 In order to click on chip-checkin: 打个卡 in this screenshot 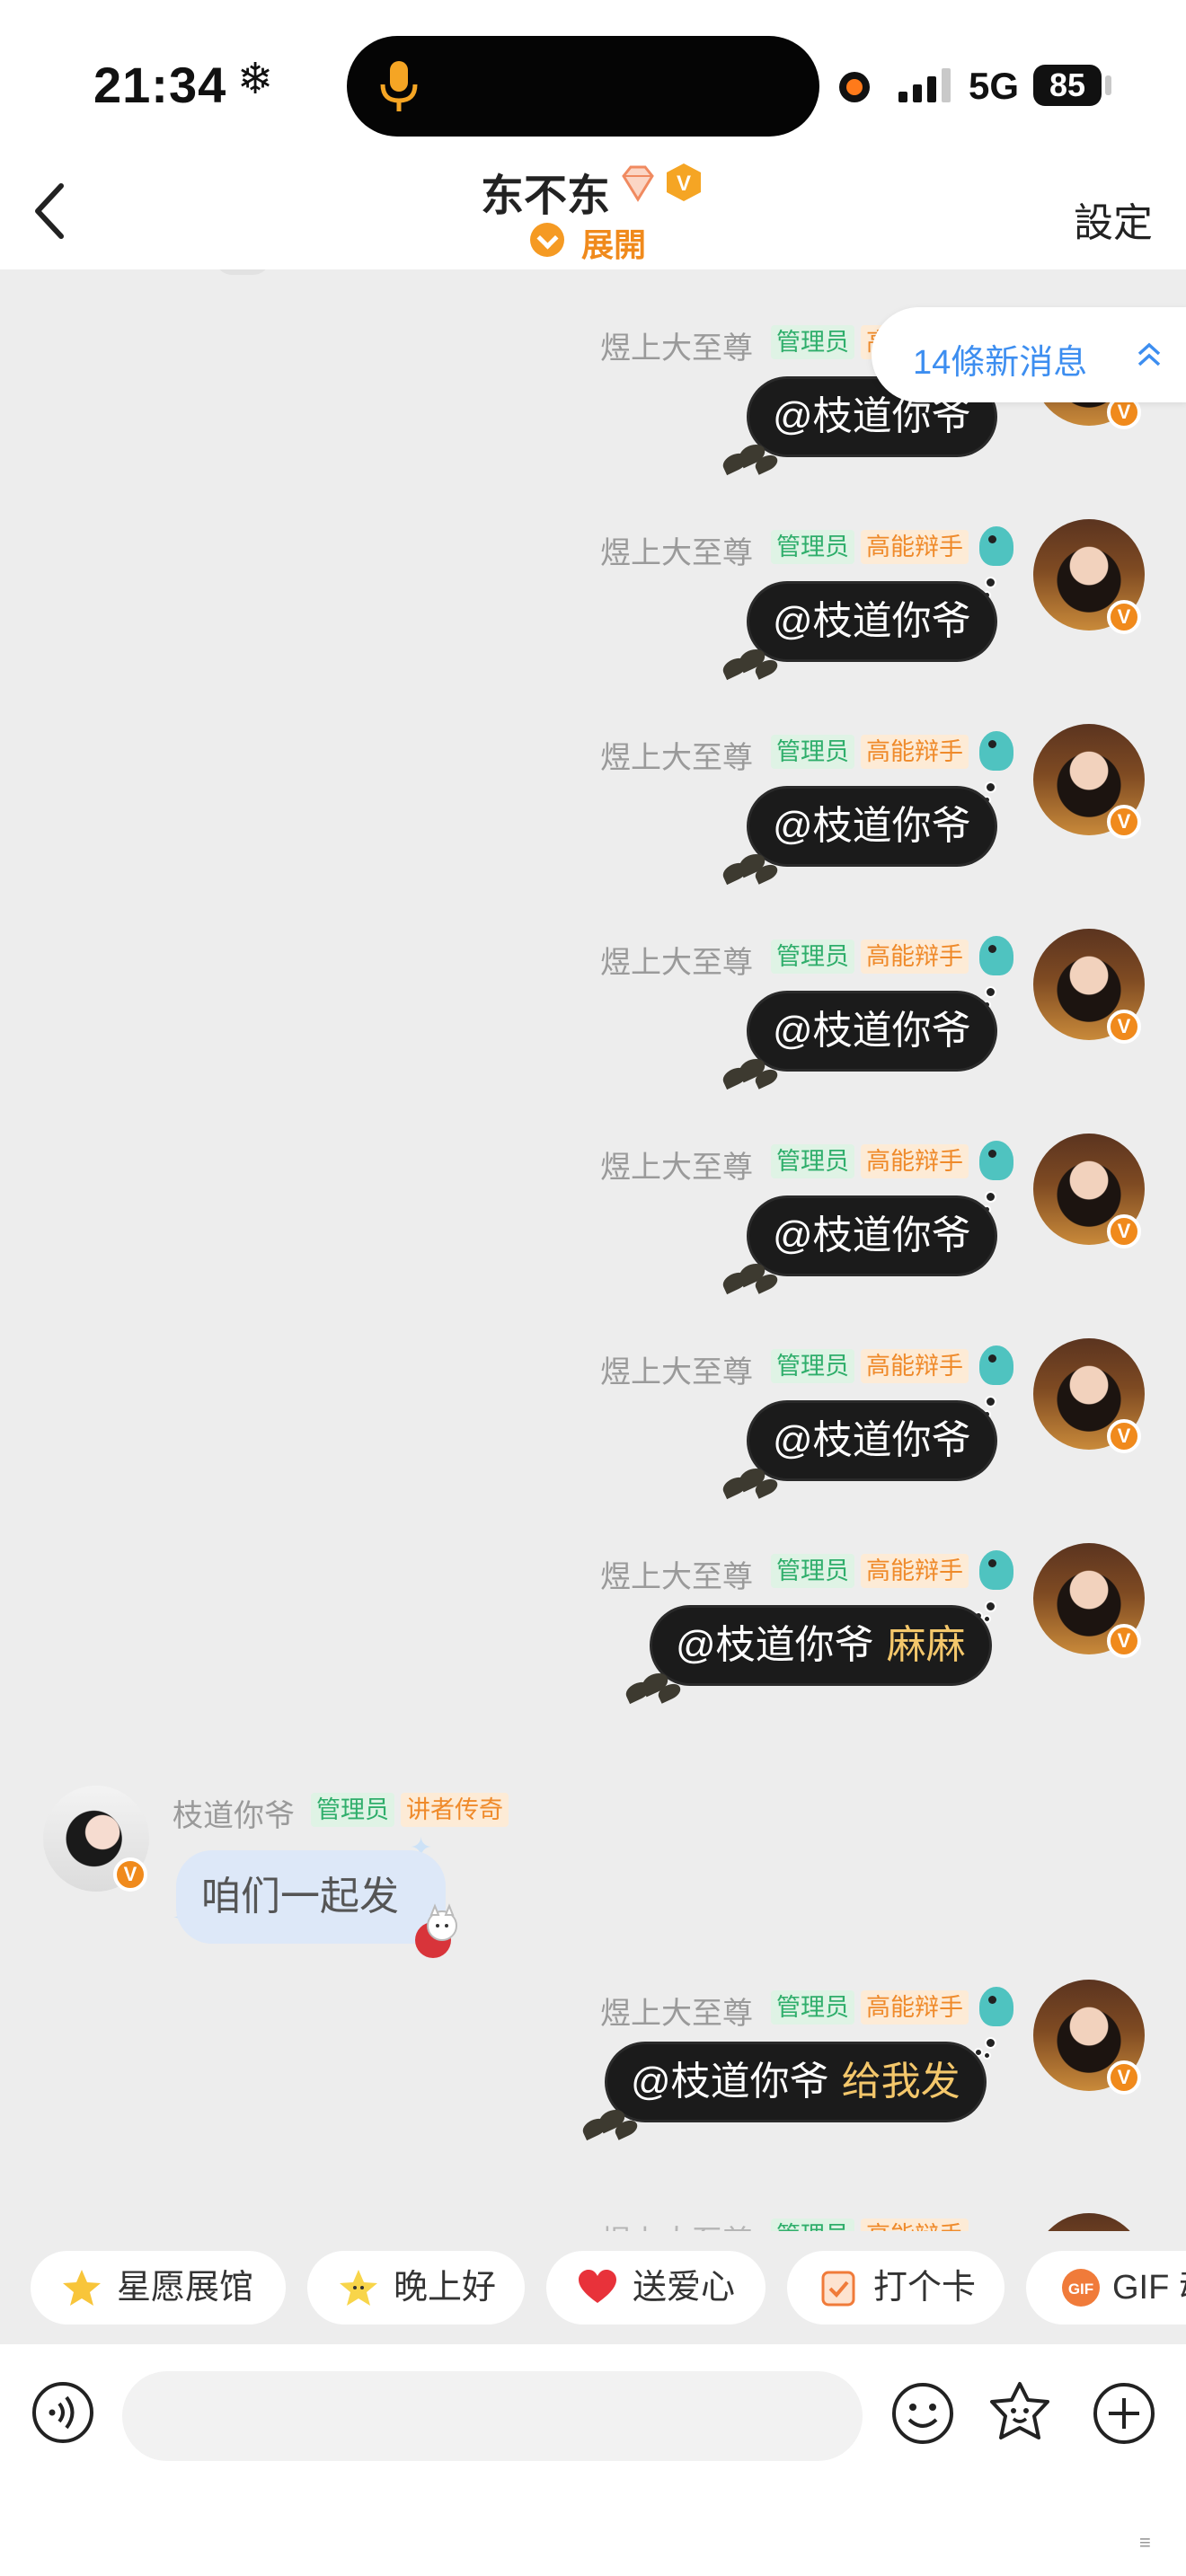, I will do `click(896, 2288)`.